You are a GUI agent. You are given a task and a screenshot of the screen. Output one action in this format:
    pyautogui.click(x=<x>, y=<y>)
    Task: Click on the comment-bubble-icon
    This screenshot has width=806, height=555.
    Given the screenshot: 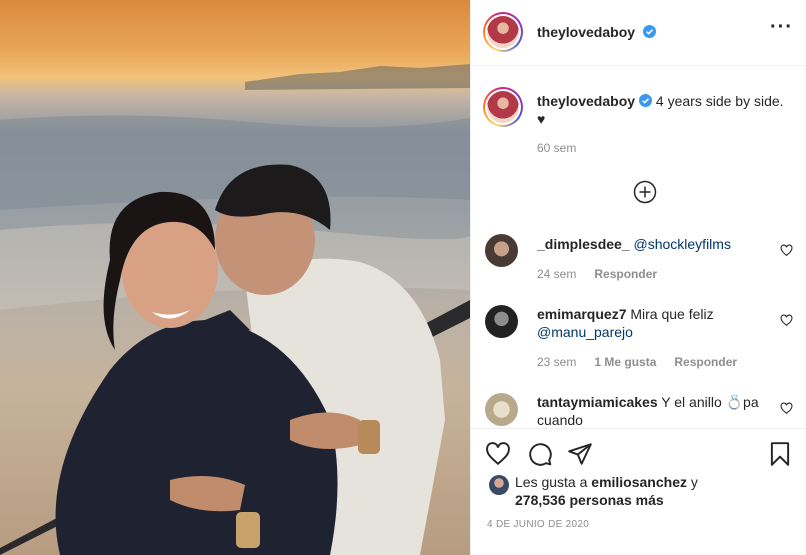 What is the action you would take?
    pyautogui.click(x=540, y=454)
    